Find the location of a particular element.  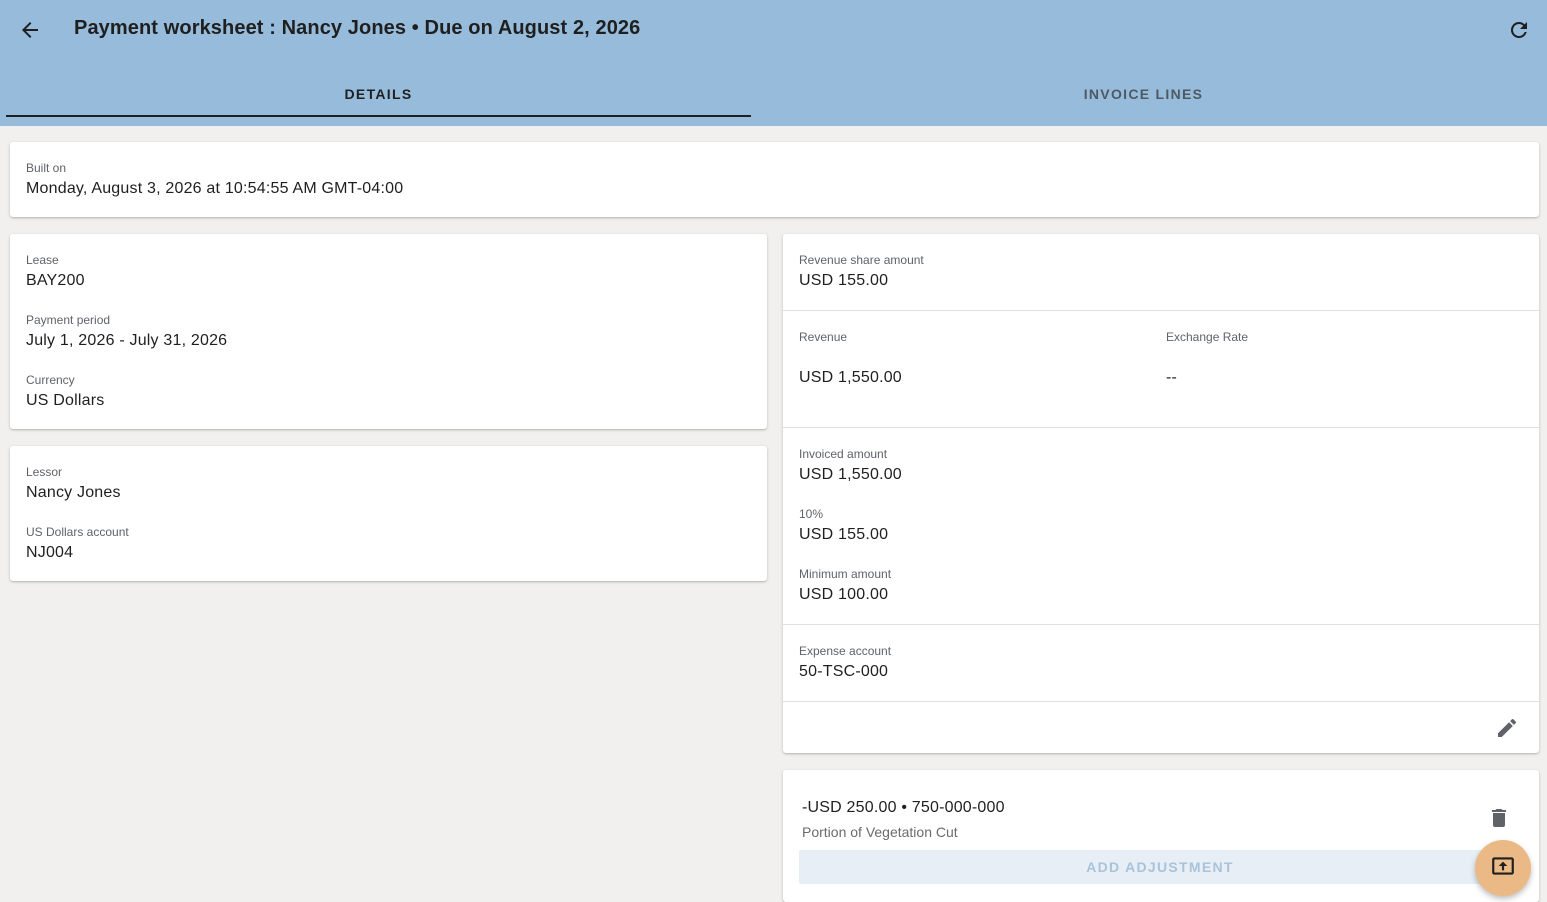

revenue-share-label: Revenue share amount is located at coordinates (861, 260).